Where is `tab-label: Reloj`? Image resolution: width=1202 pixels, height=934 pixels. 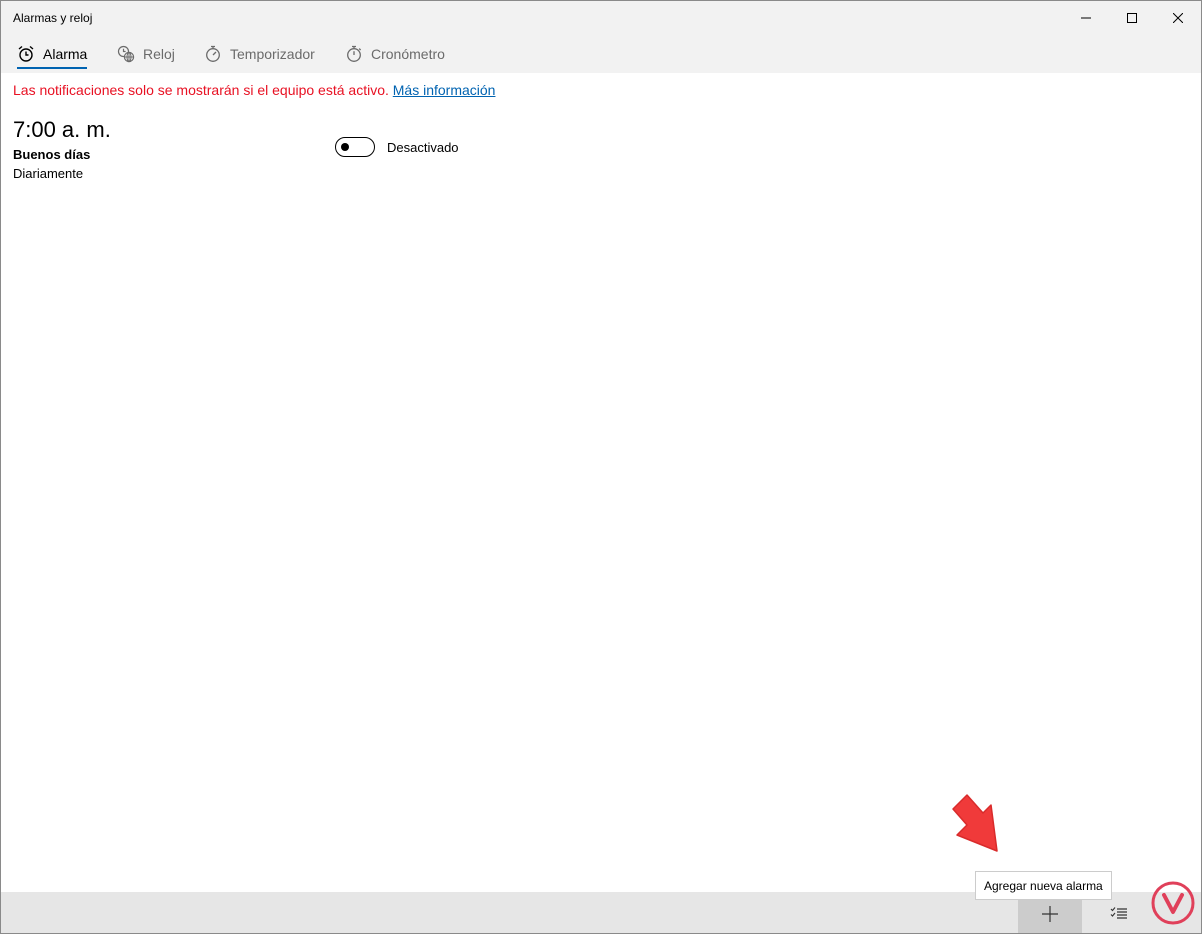
tab-label: Reloj is located at coordinates (159, 54).